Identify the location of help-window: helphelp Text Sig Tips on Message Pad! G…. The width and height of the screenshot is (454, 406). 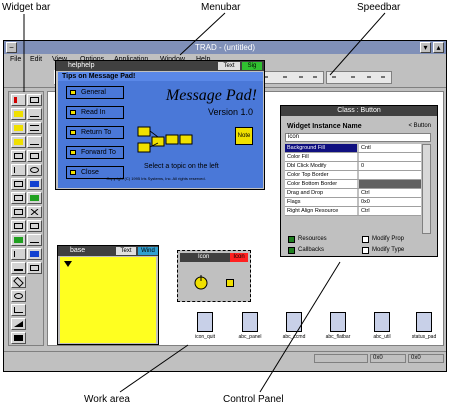
(160, 125).